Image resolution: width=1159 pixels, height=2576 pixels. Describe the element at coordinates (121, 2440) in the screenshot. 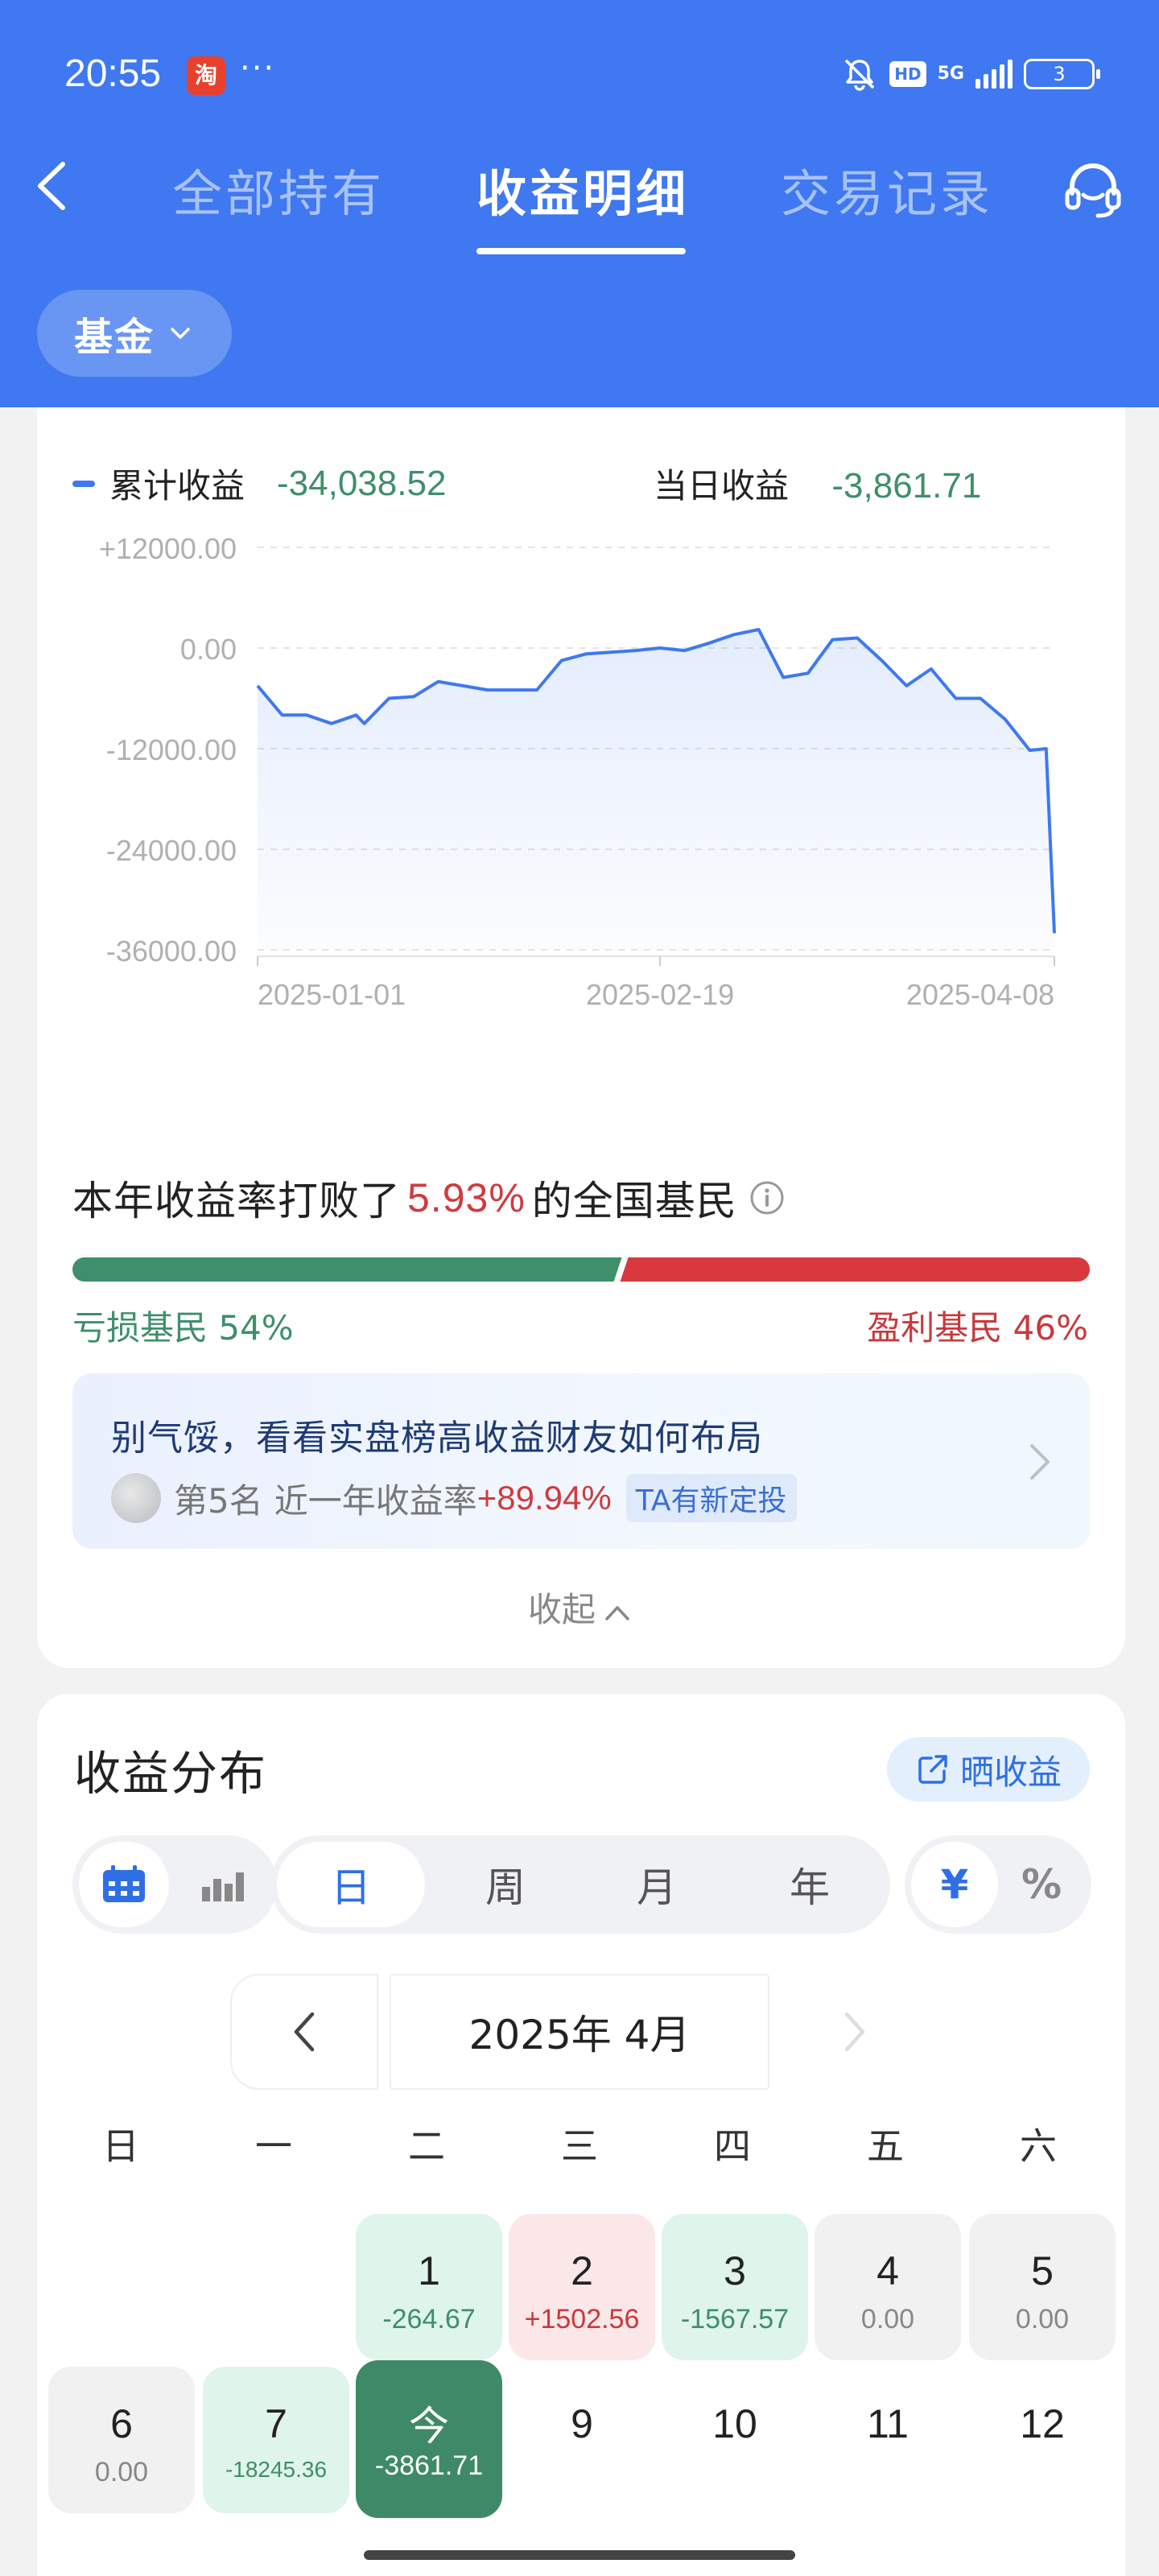

I see `calendar-day: 6 0.00` at that location.